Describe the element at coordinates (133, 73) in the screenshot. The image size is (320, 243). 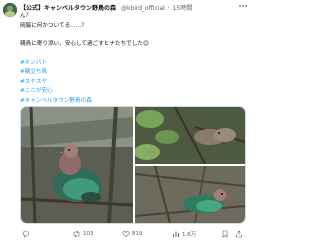
I see `hashtag-link: #親立ち鳥` at that location.